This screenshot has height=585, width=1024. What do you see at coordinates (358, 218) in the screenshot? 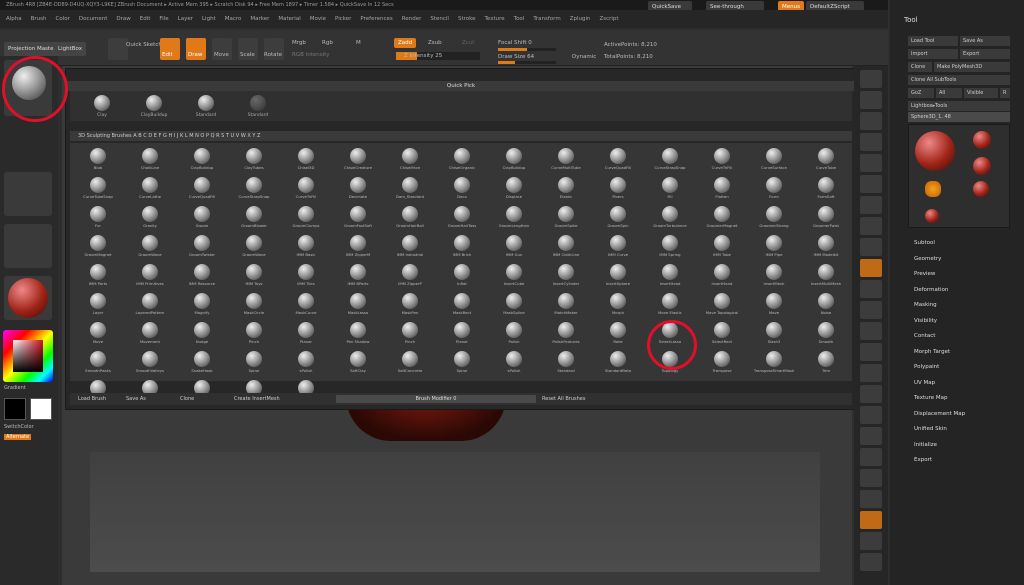
I see `brush-item: GroomFastSoft` at bounding box center [358, 218].